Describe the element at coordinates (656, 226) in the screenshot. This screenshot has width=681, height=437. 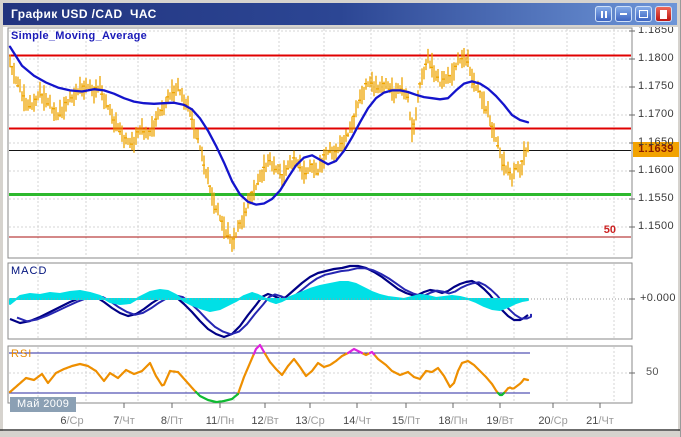
I see `price-tick-label: 1.1500` at that location.